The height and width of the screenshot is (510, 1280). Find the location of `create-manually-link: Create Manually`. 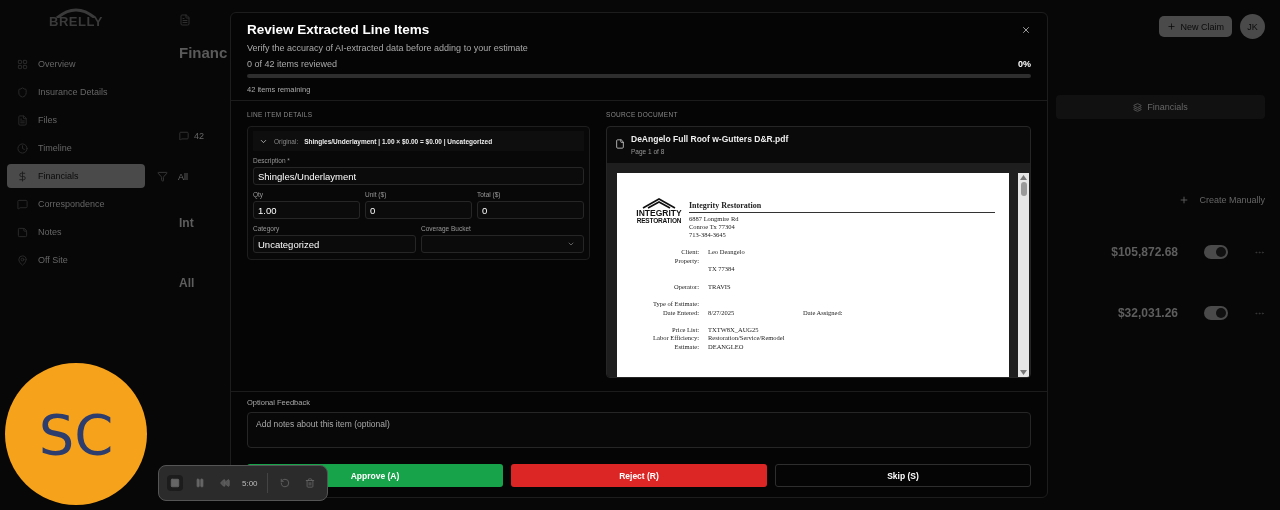

create-manually-link: Create Manually is located at coordinates (1222, 200).